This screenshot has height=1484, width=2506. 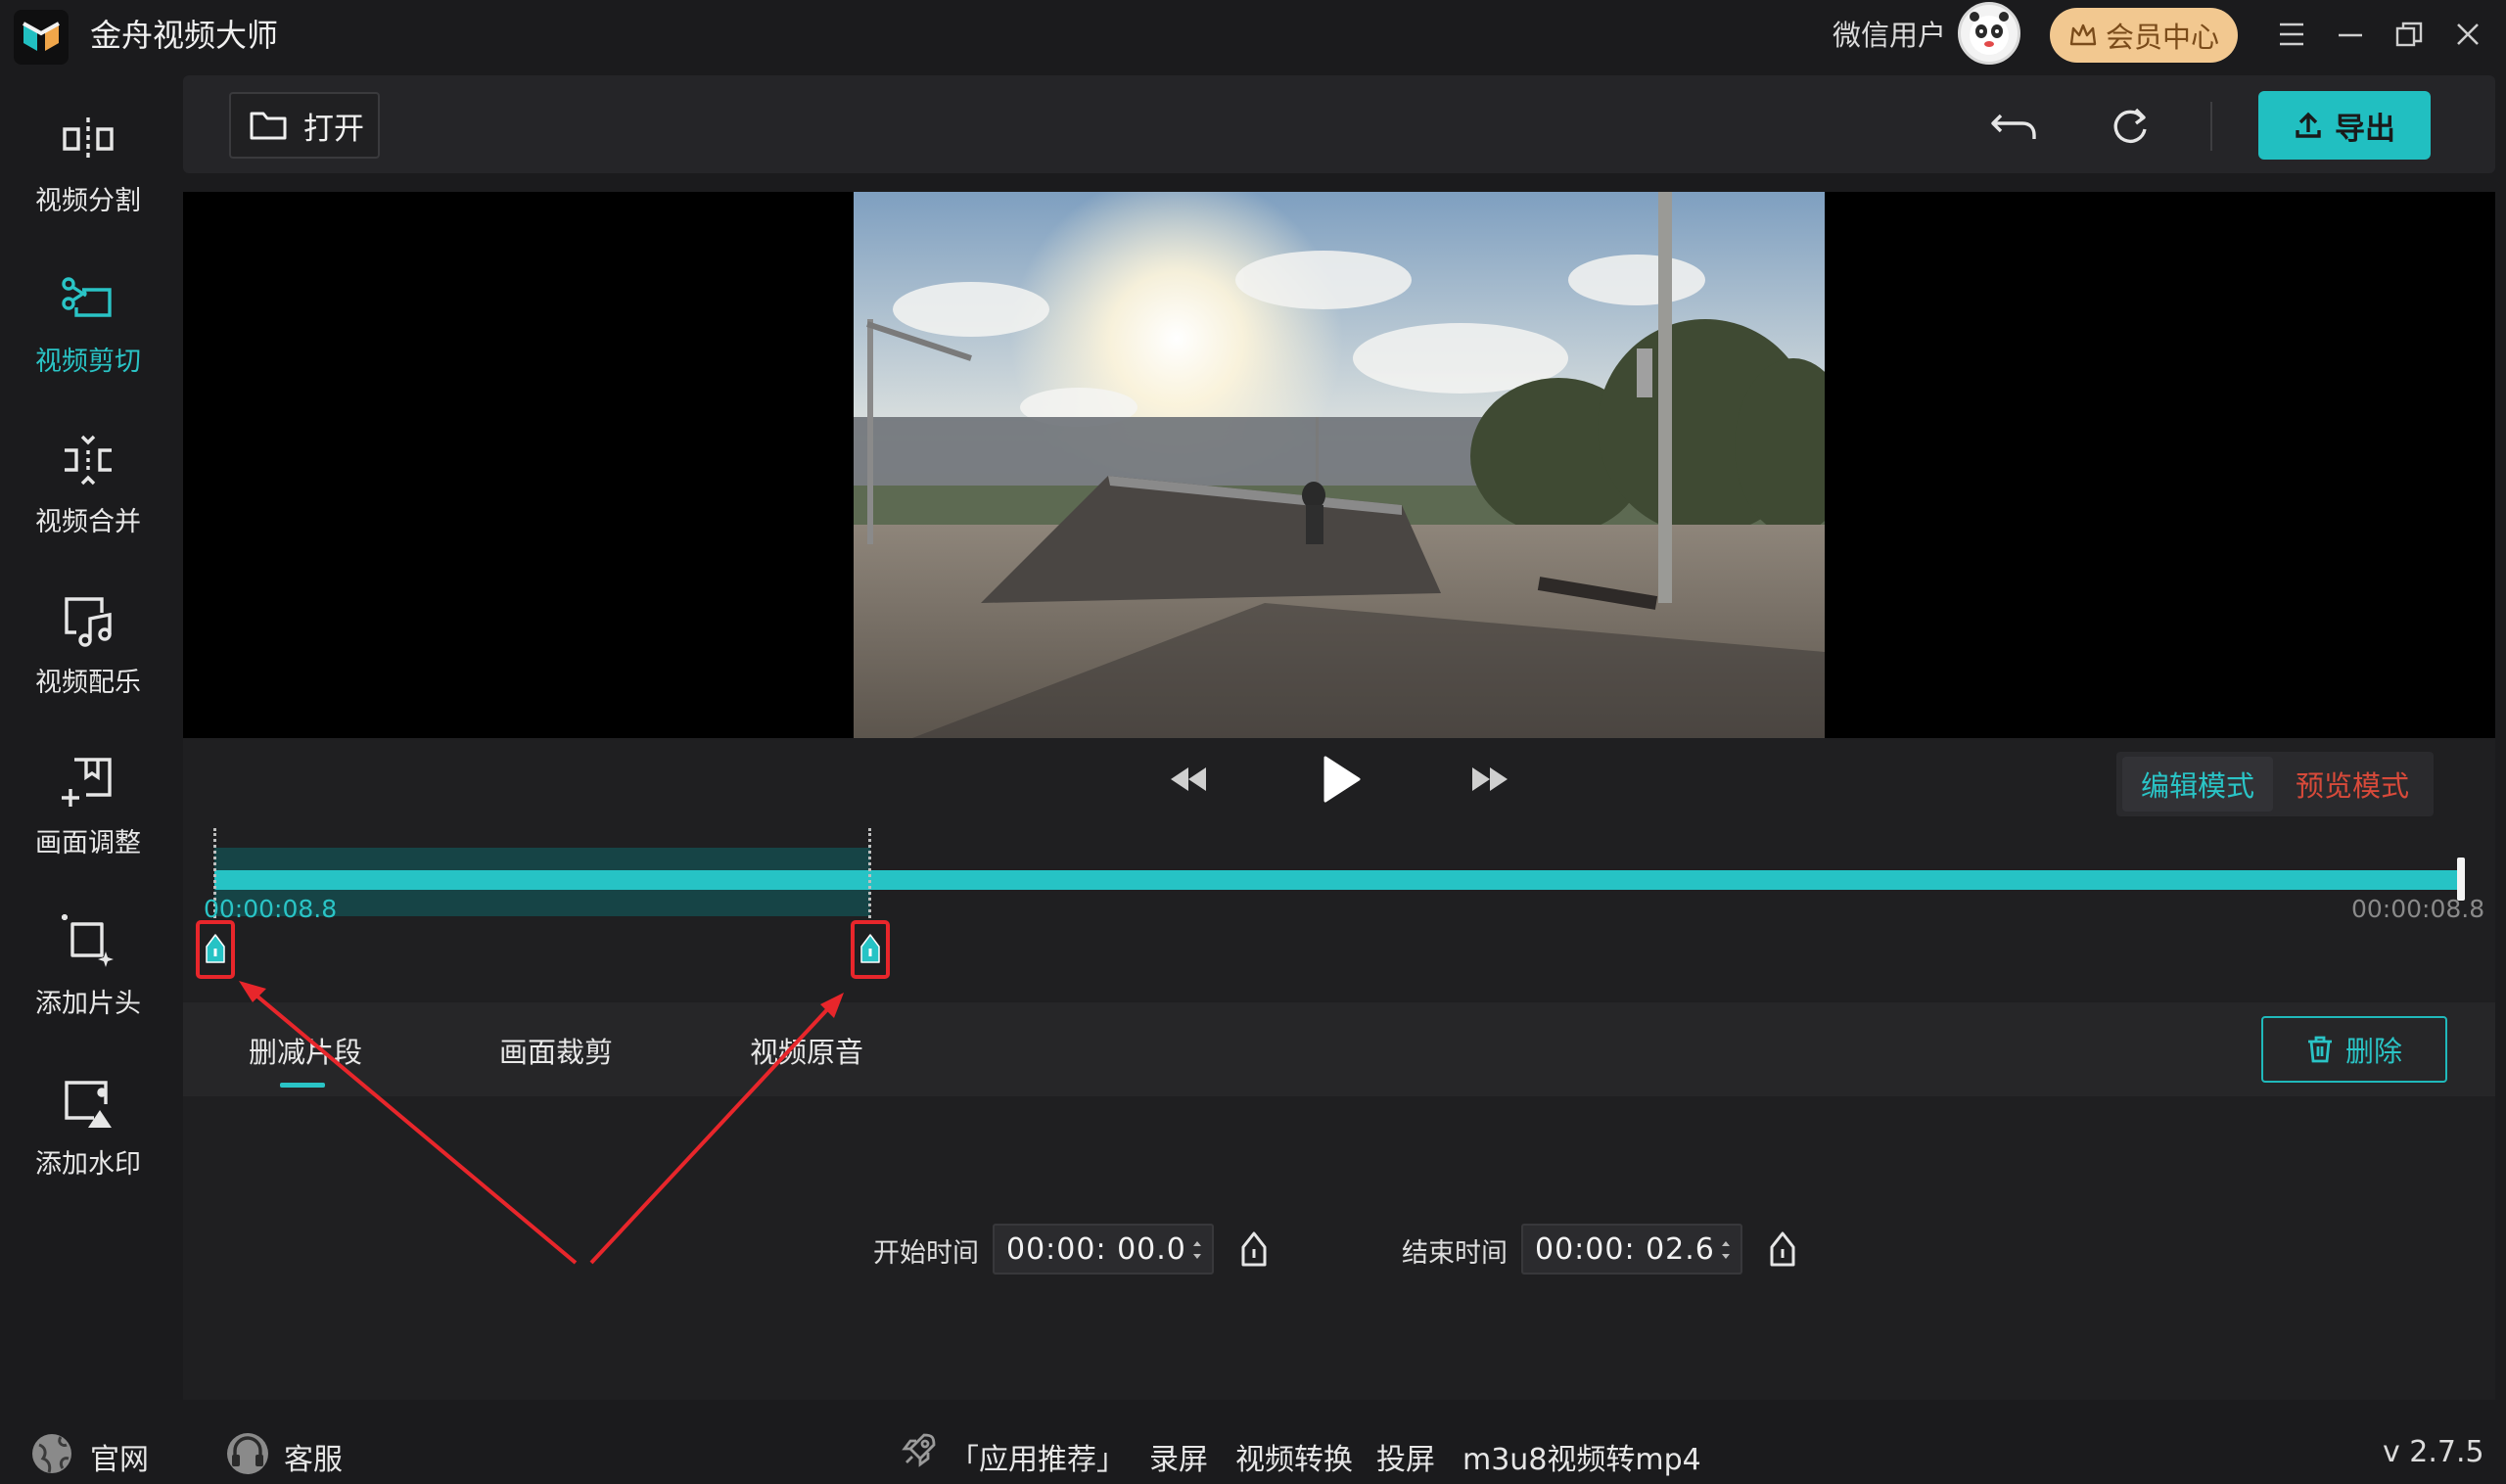 What do you see at coordinates (1341, 779) in the screenshot?
I see `play-icon` at bounding box center [1341, 779].